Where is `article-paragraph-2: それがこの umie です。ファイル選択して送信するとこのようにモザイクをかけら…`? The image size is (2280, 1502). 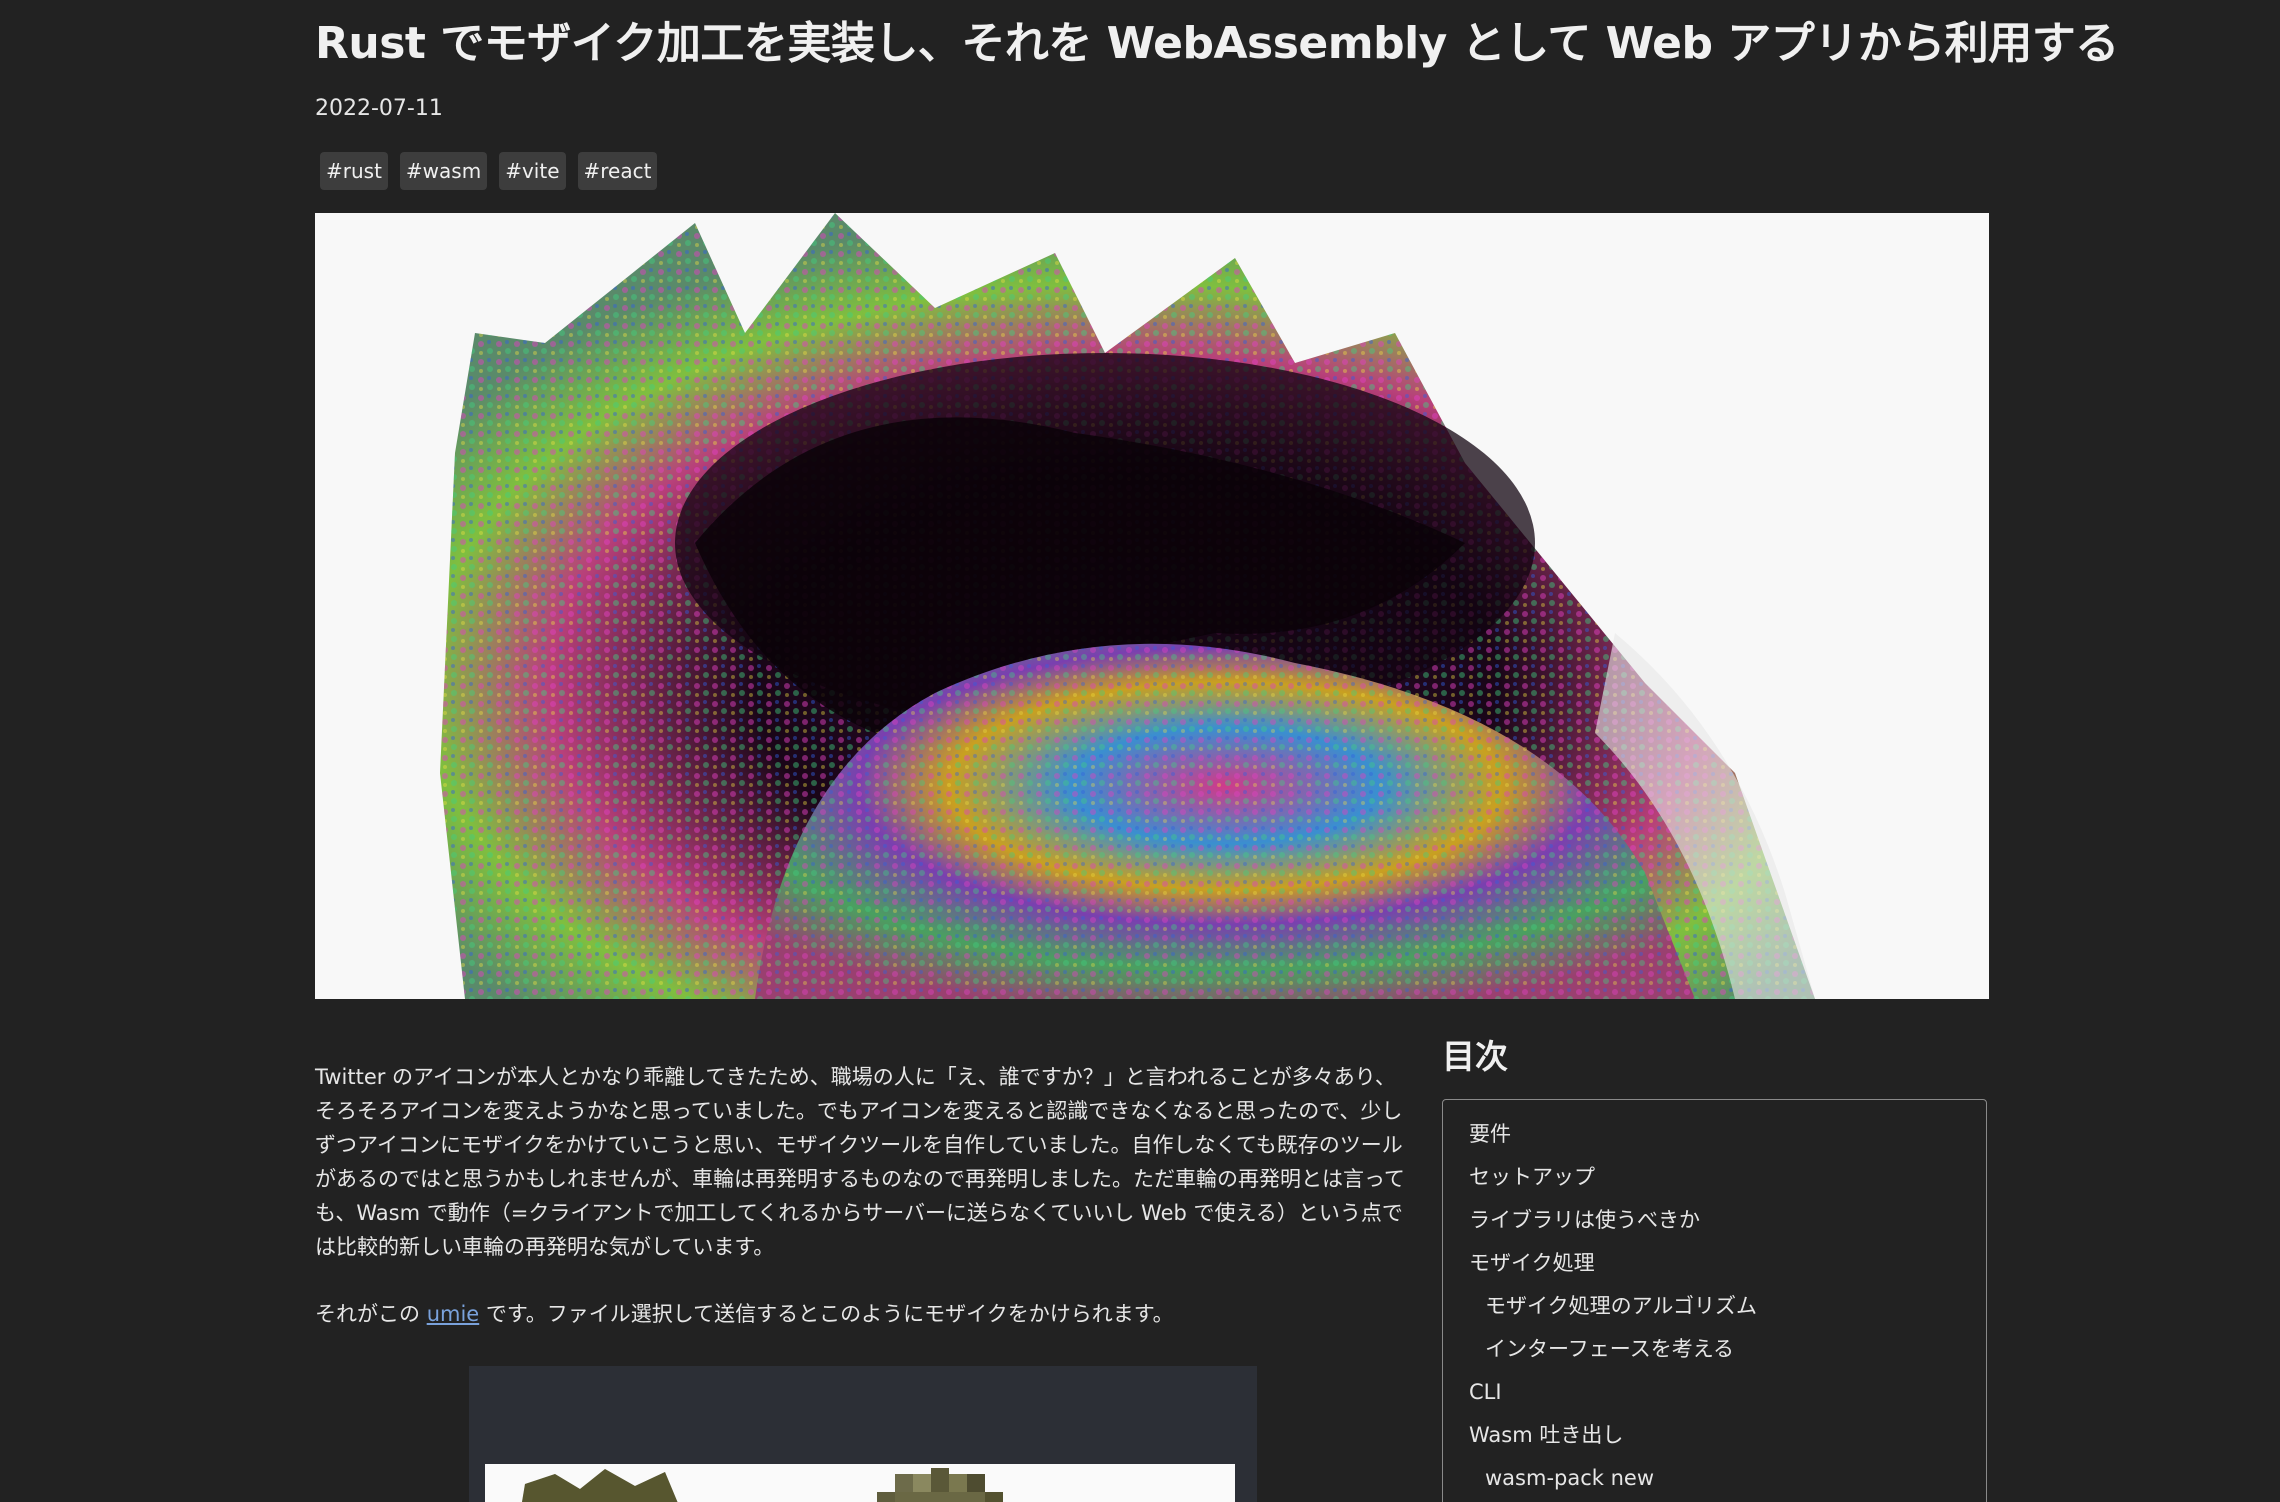 article-paragraph-2: それがこの umie です。ファイル選択して送信するとこのようにモザイクをかけら… is located at coordinates (860, 1314).